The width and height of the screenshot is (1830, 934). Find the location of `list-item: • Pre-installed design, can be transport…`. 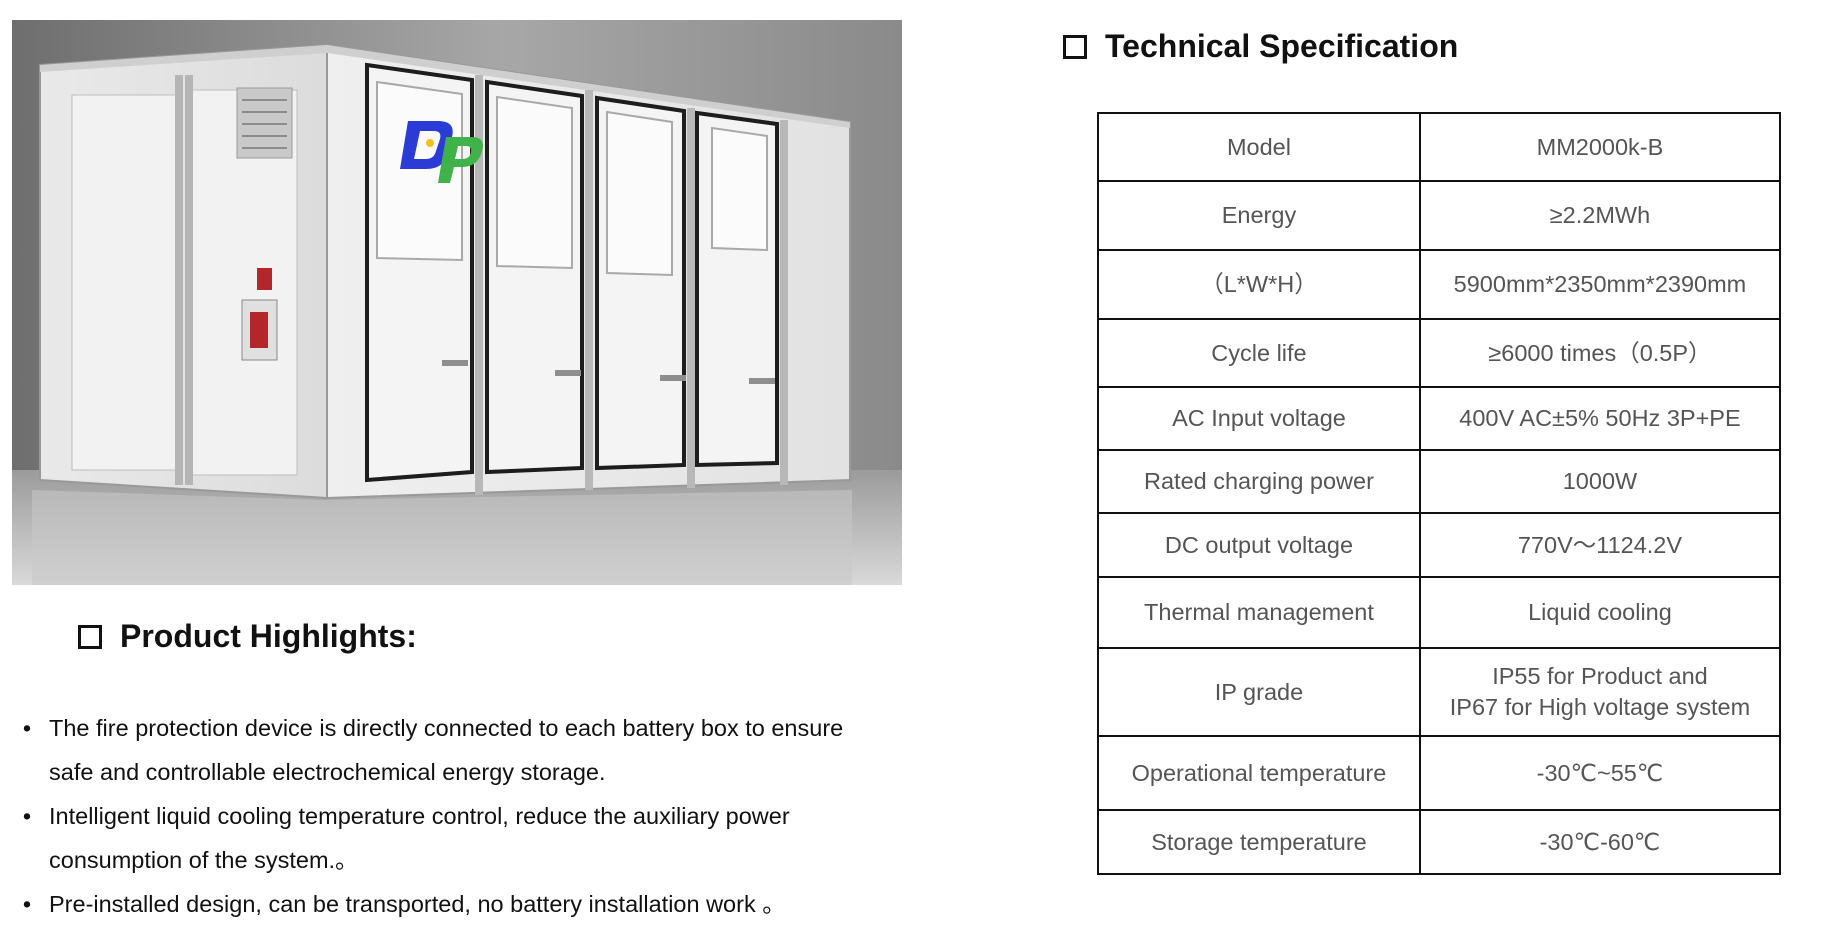

list-item: • Pre-installed design, can be transport… is located at coordinates (460, 904).